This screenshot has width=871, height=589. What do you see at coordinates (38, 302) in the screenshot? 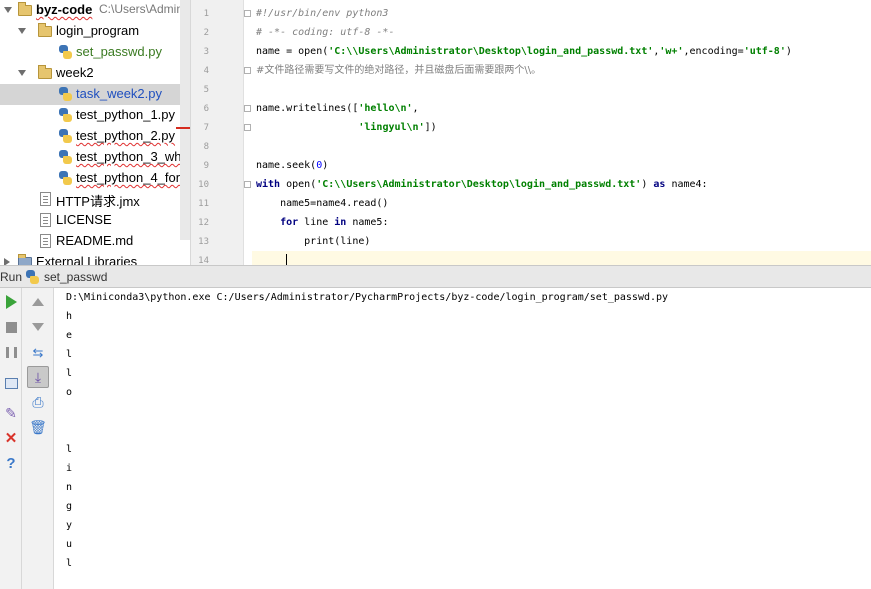
I see `scroll-up-icon` at bounding box center [38, 302].